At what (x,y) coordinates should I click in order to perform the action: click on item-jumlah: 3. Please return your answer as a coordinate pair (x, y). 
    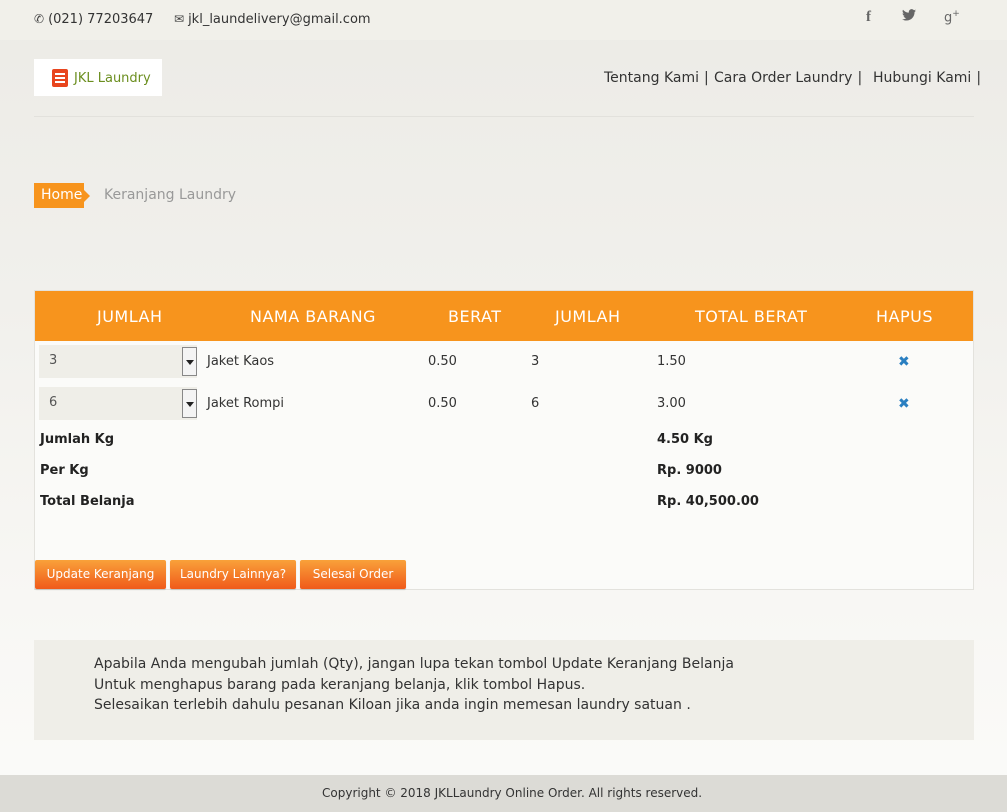
    Looking at the image, I should click on (535, 361).